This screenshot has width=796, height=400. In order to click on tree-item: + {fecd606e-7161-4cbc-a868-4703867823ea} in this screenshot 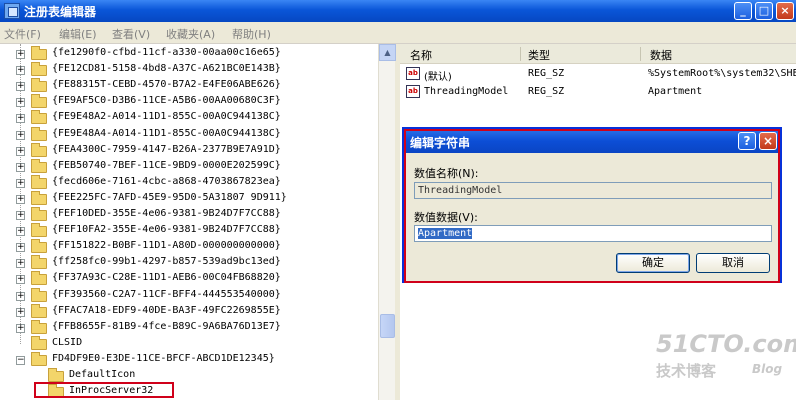, I will do `click(189, 182)`.